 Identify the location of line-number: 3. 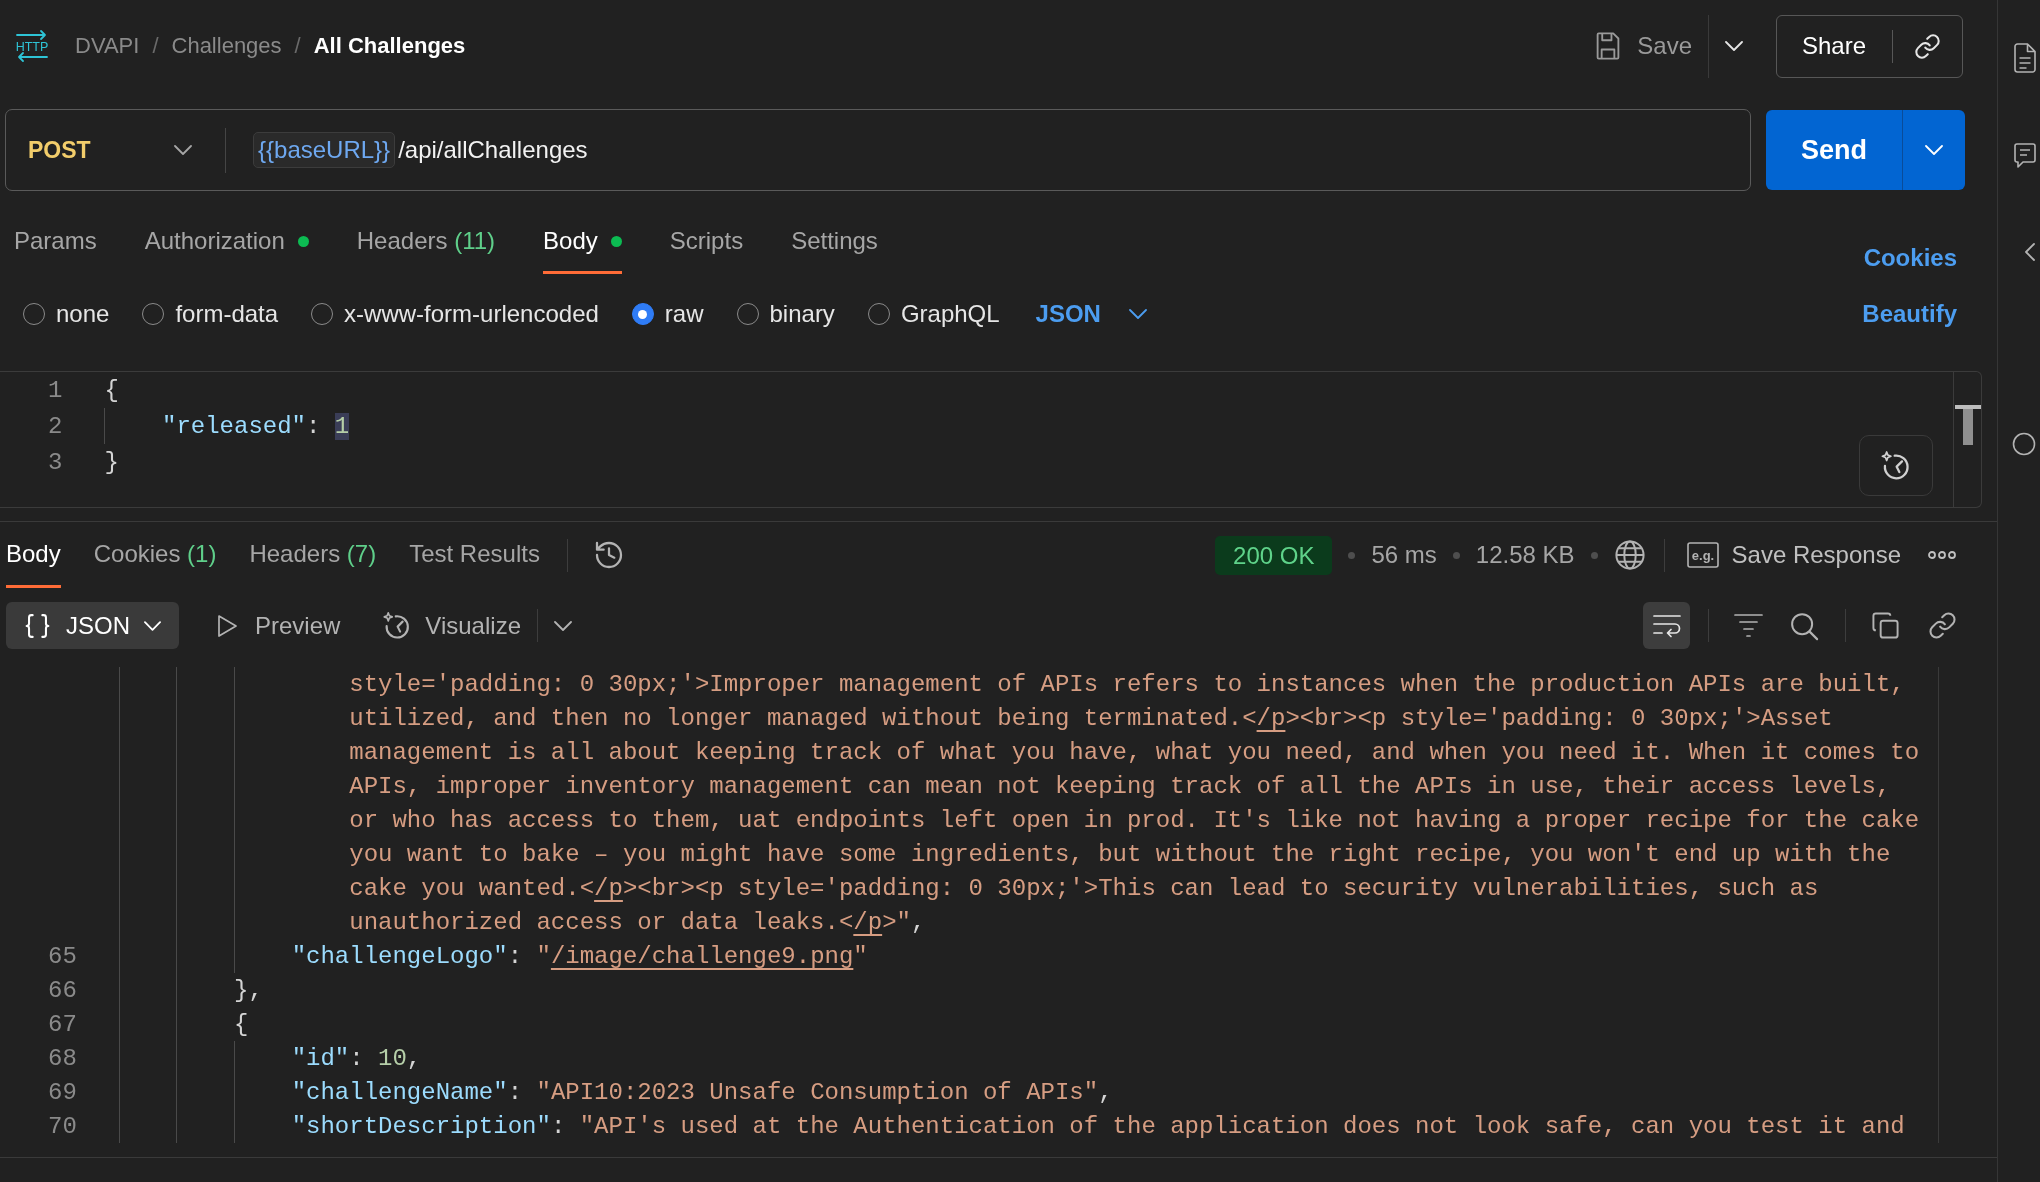
(55, 462).